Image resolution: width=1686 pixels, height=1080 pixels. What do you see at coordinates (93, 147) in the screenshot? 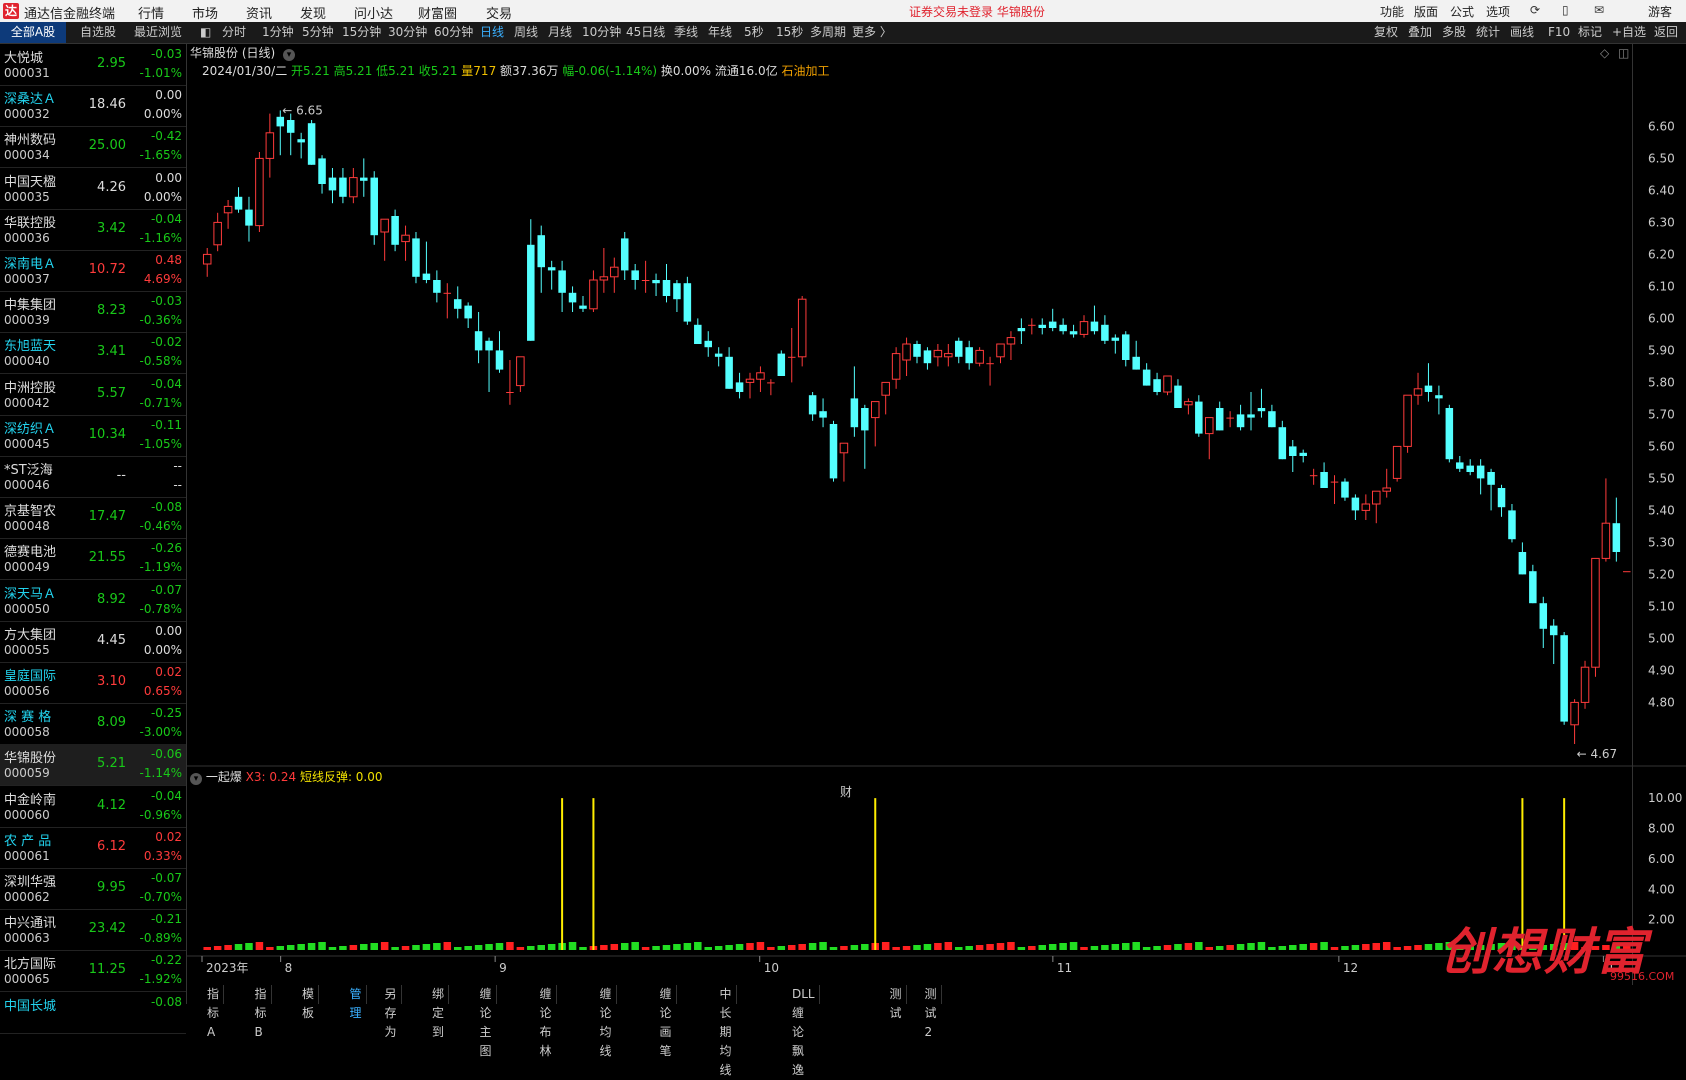
I see `stock-row: 神州数码 000034 25.00 -0.42 -1.65%` at bounding box center [93, 147].